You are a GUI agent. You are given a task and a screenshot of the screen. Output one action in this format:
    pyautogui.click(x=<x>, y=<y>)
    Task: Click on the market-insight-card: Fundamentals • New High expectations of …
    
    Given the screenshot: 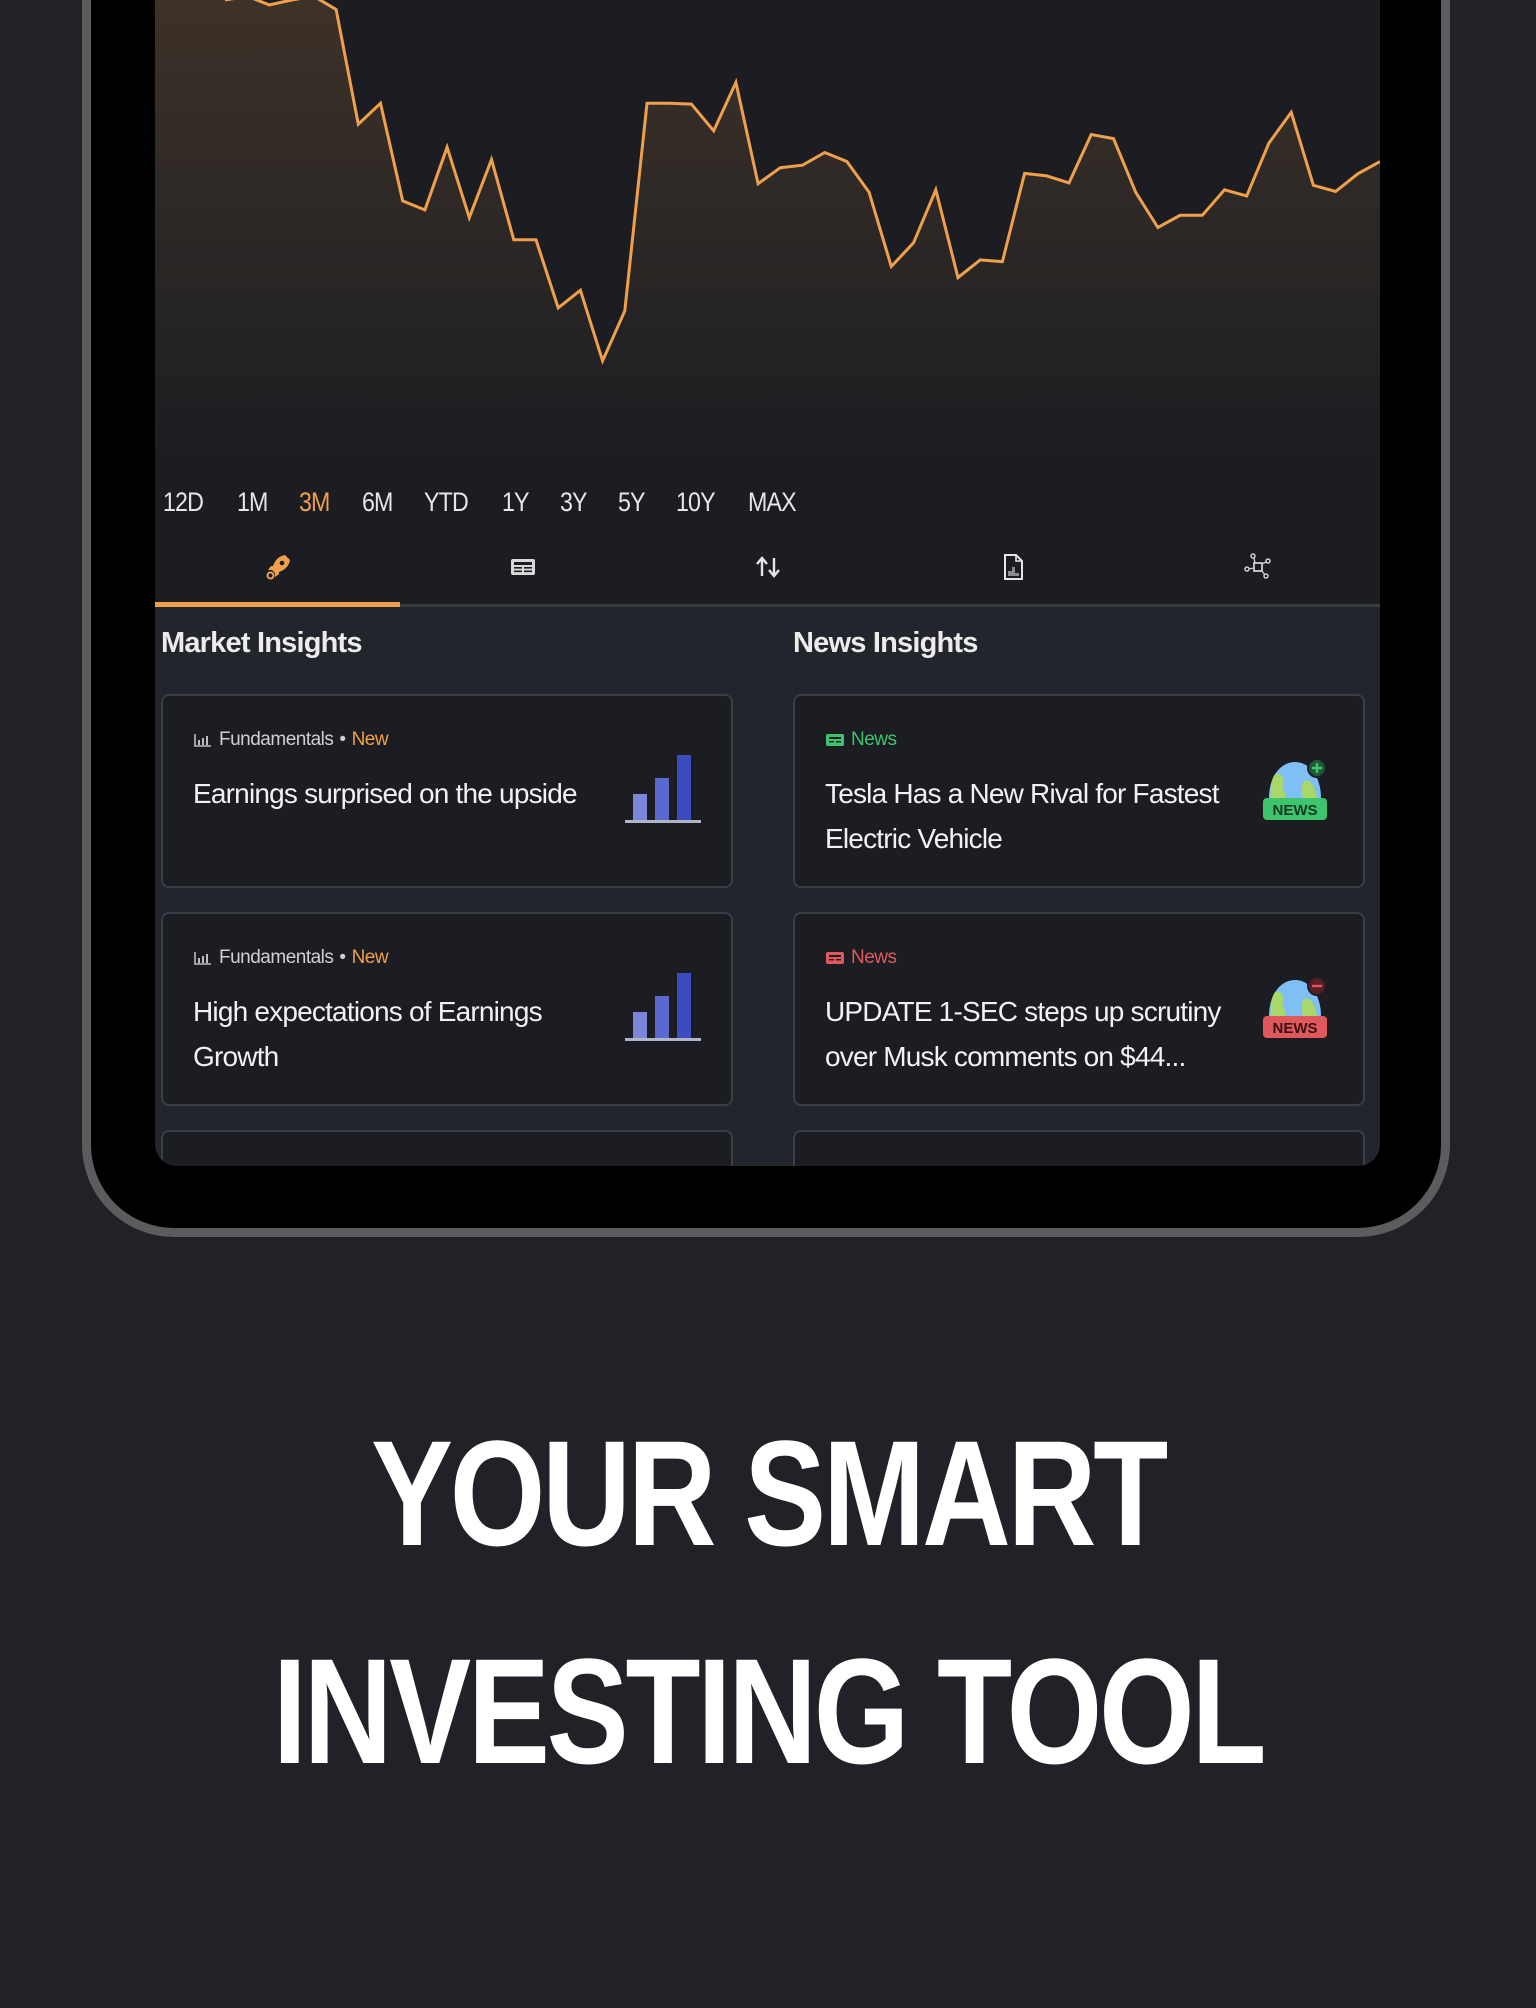 What is the action you would take?
    pyautogui.click(x=447, y=1009)
    